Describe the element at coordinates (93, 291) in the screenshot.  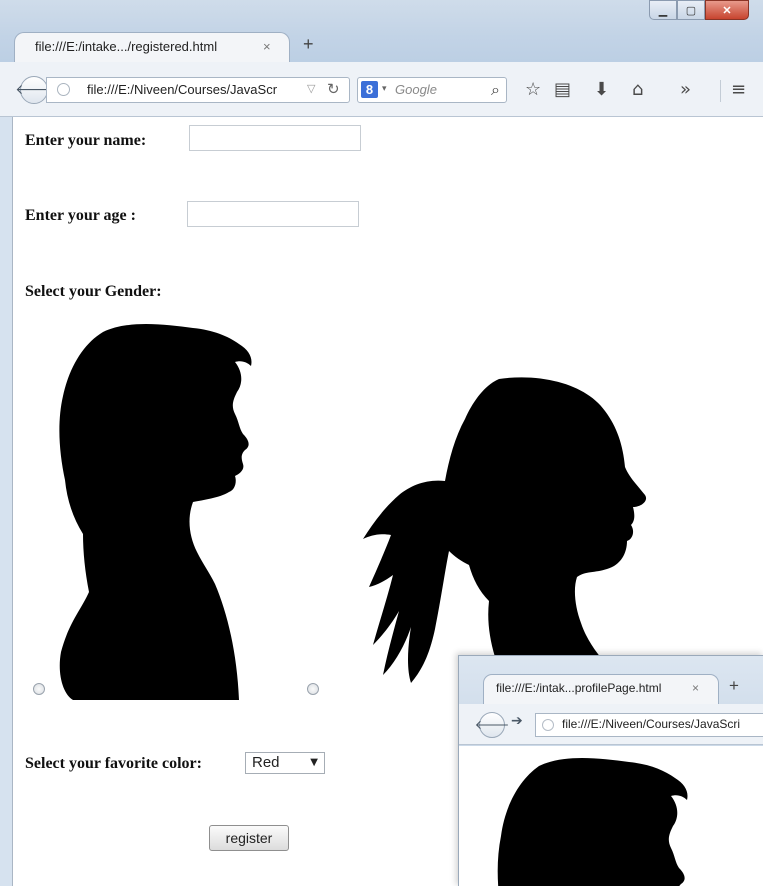
I see `gender-label: Select your Gender:` at that location.